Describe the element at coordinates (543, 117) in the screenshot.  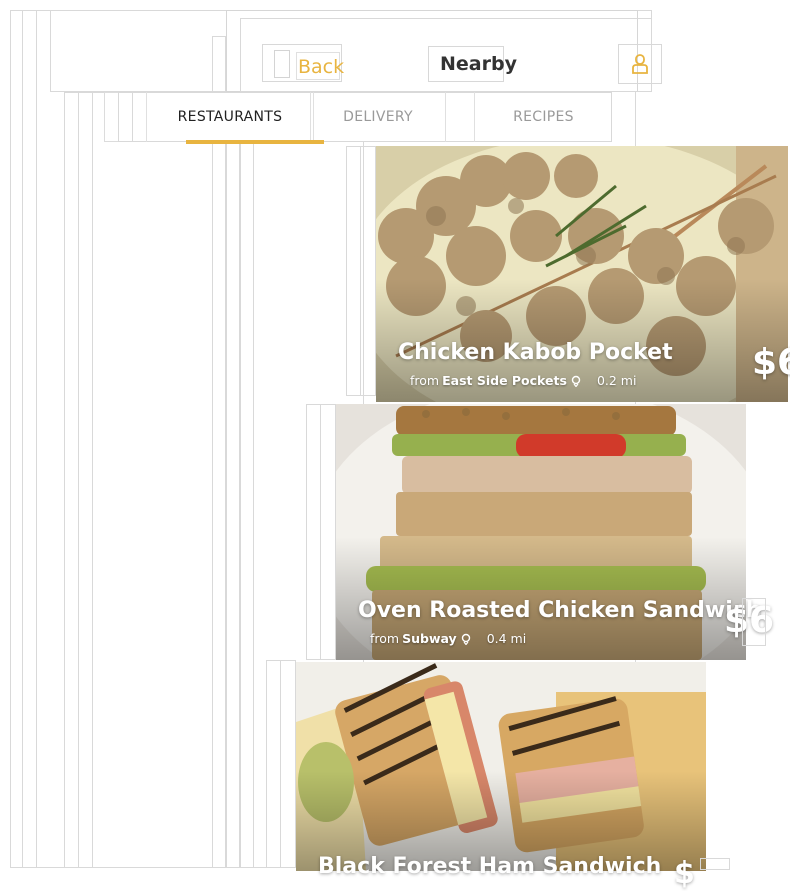
I see `tab-recipes: RECIPES` at that location.